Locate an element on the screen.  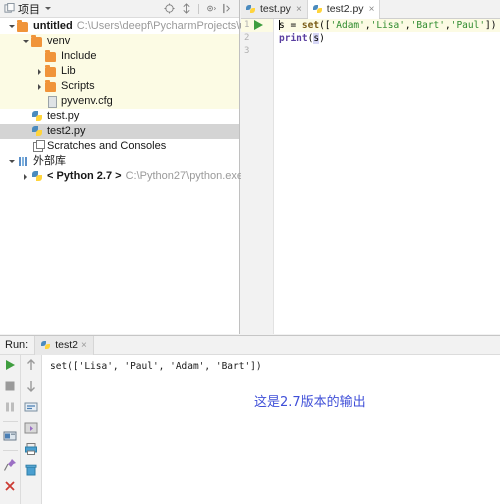
run-tab-test2: test2 × is located at coordinates (64, 345).